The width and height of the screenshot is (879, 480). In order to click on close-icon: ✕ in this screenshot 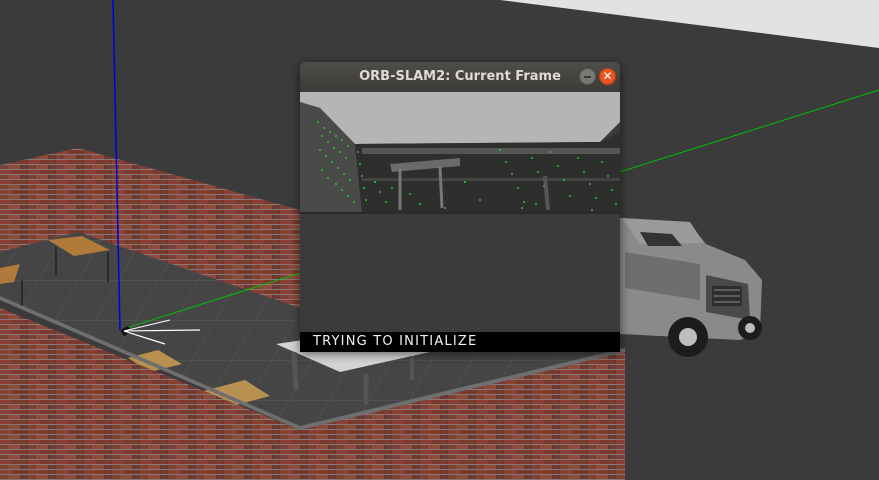, I will do `click(607, 76)`.